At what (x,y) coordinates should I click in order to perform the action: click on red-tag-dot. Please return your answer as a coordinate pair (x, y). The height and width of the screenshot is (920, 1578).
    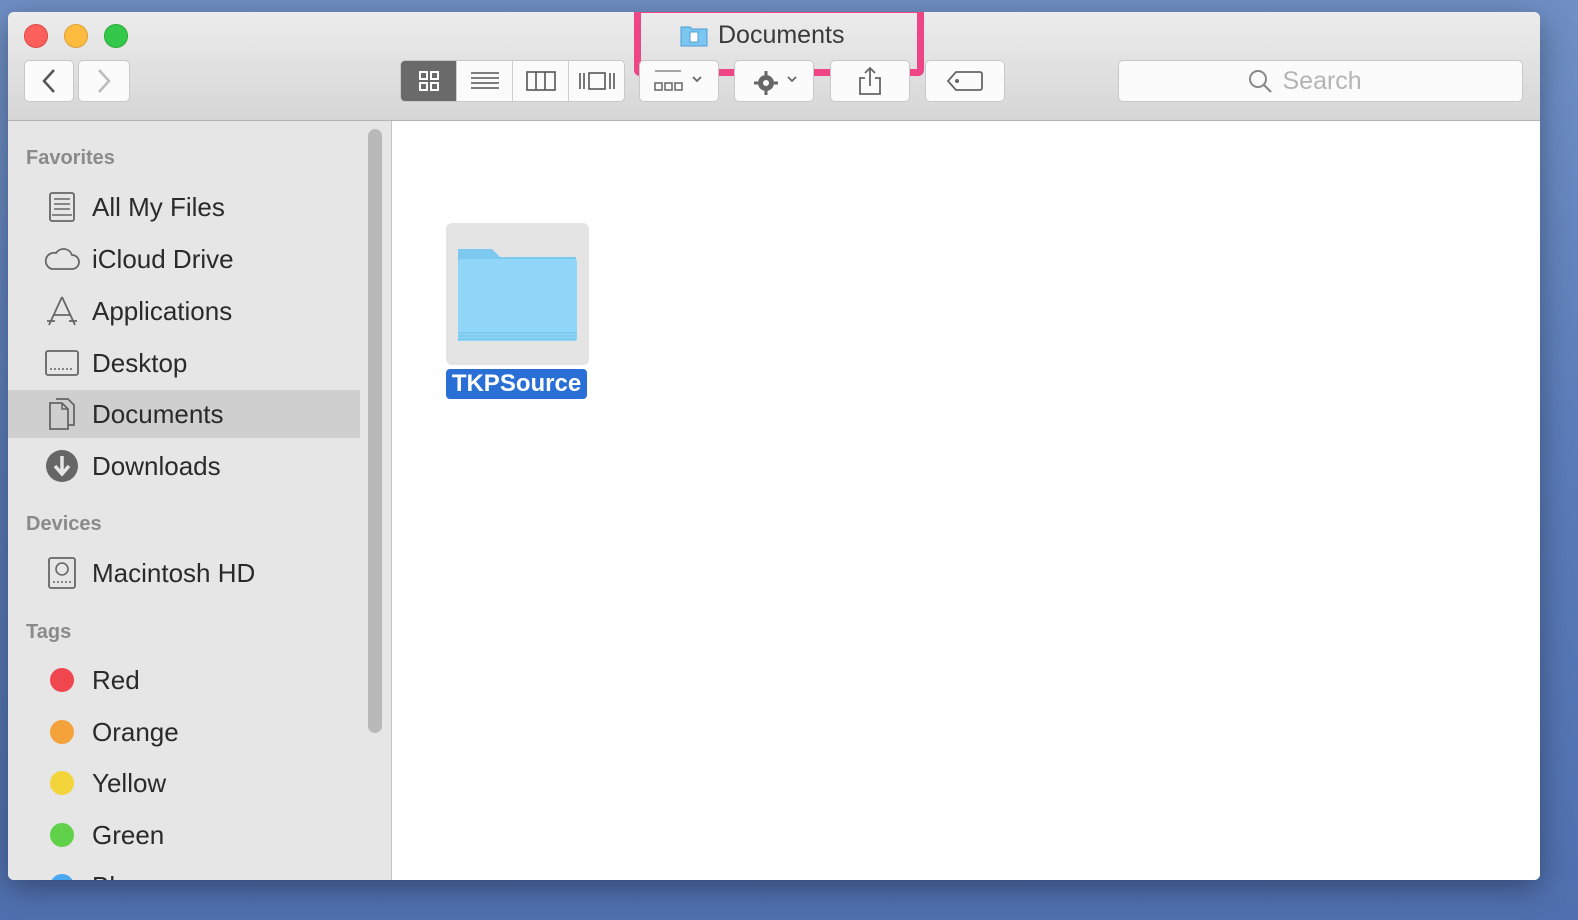
    Looking at the image, I should click on (62, 680).